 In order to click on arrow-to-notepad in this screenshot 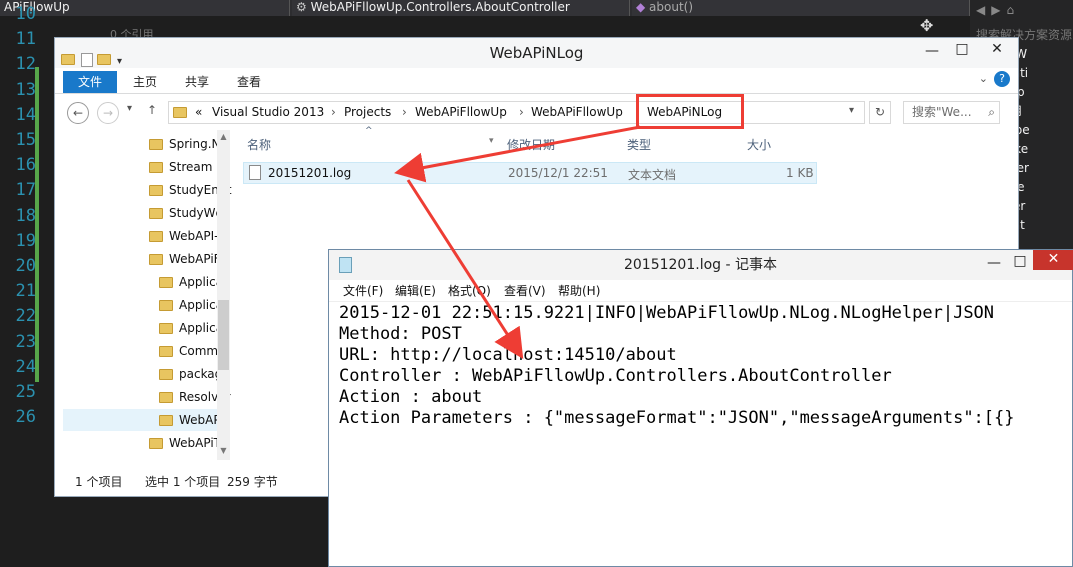, I will do `click(465, 269)`.